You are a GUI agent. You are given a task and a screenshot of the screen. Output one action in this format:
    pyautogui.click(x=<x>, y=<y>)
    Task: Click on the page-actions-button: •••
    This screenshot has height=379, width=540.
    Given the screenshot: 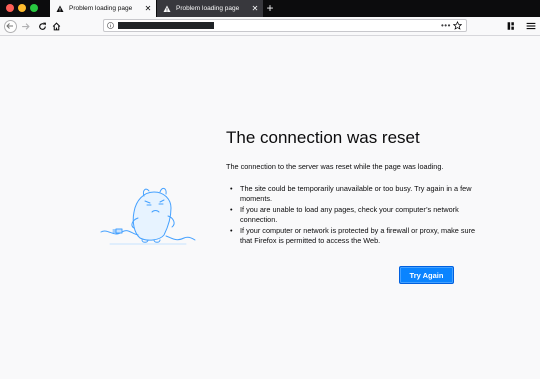 What is the action you would take?
    pyautogui.click(x=446, y=25)
    